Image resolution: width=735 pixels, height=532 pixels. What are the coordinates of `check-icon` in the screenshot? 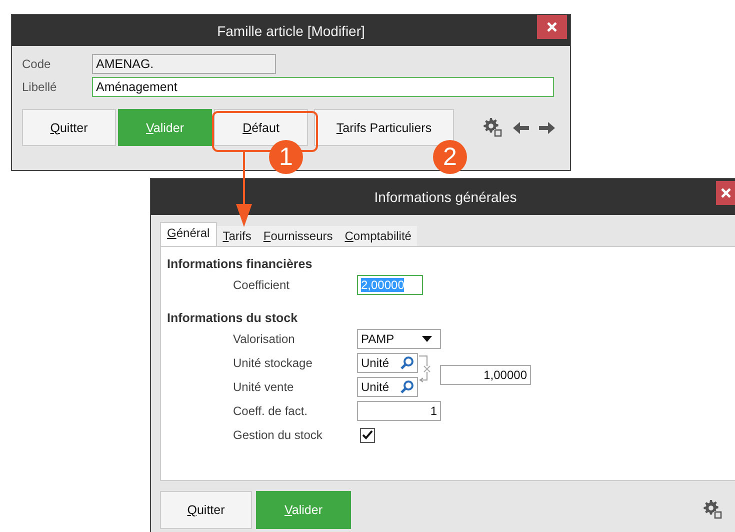 It's located at (367, 435).